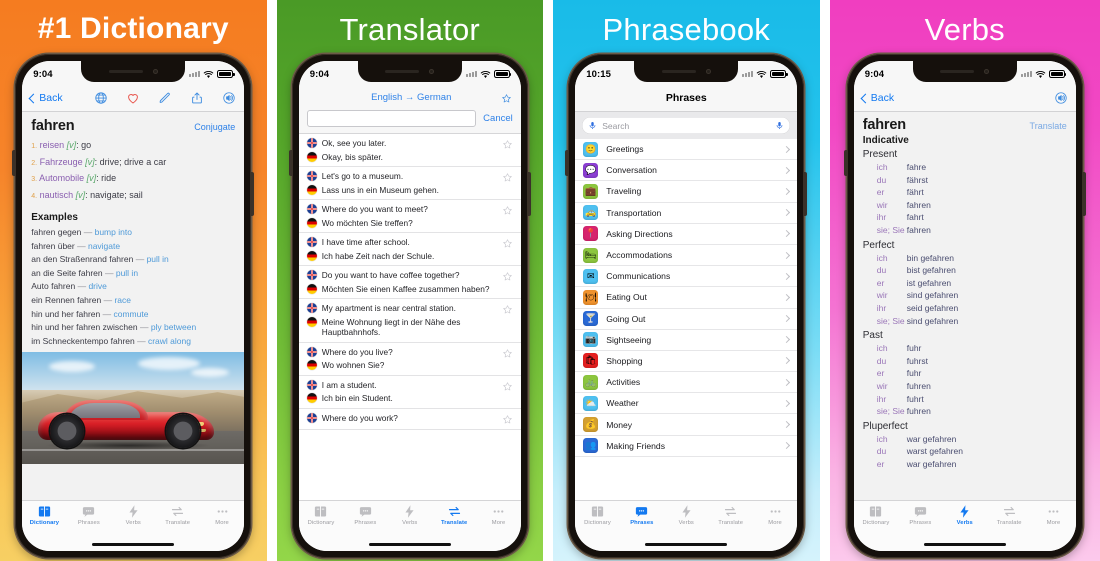  What do you see at coordinates (197, 98) in the screenshot?
I see `share-icon` at bounding box center [197, 98].